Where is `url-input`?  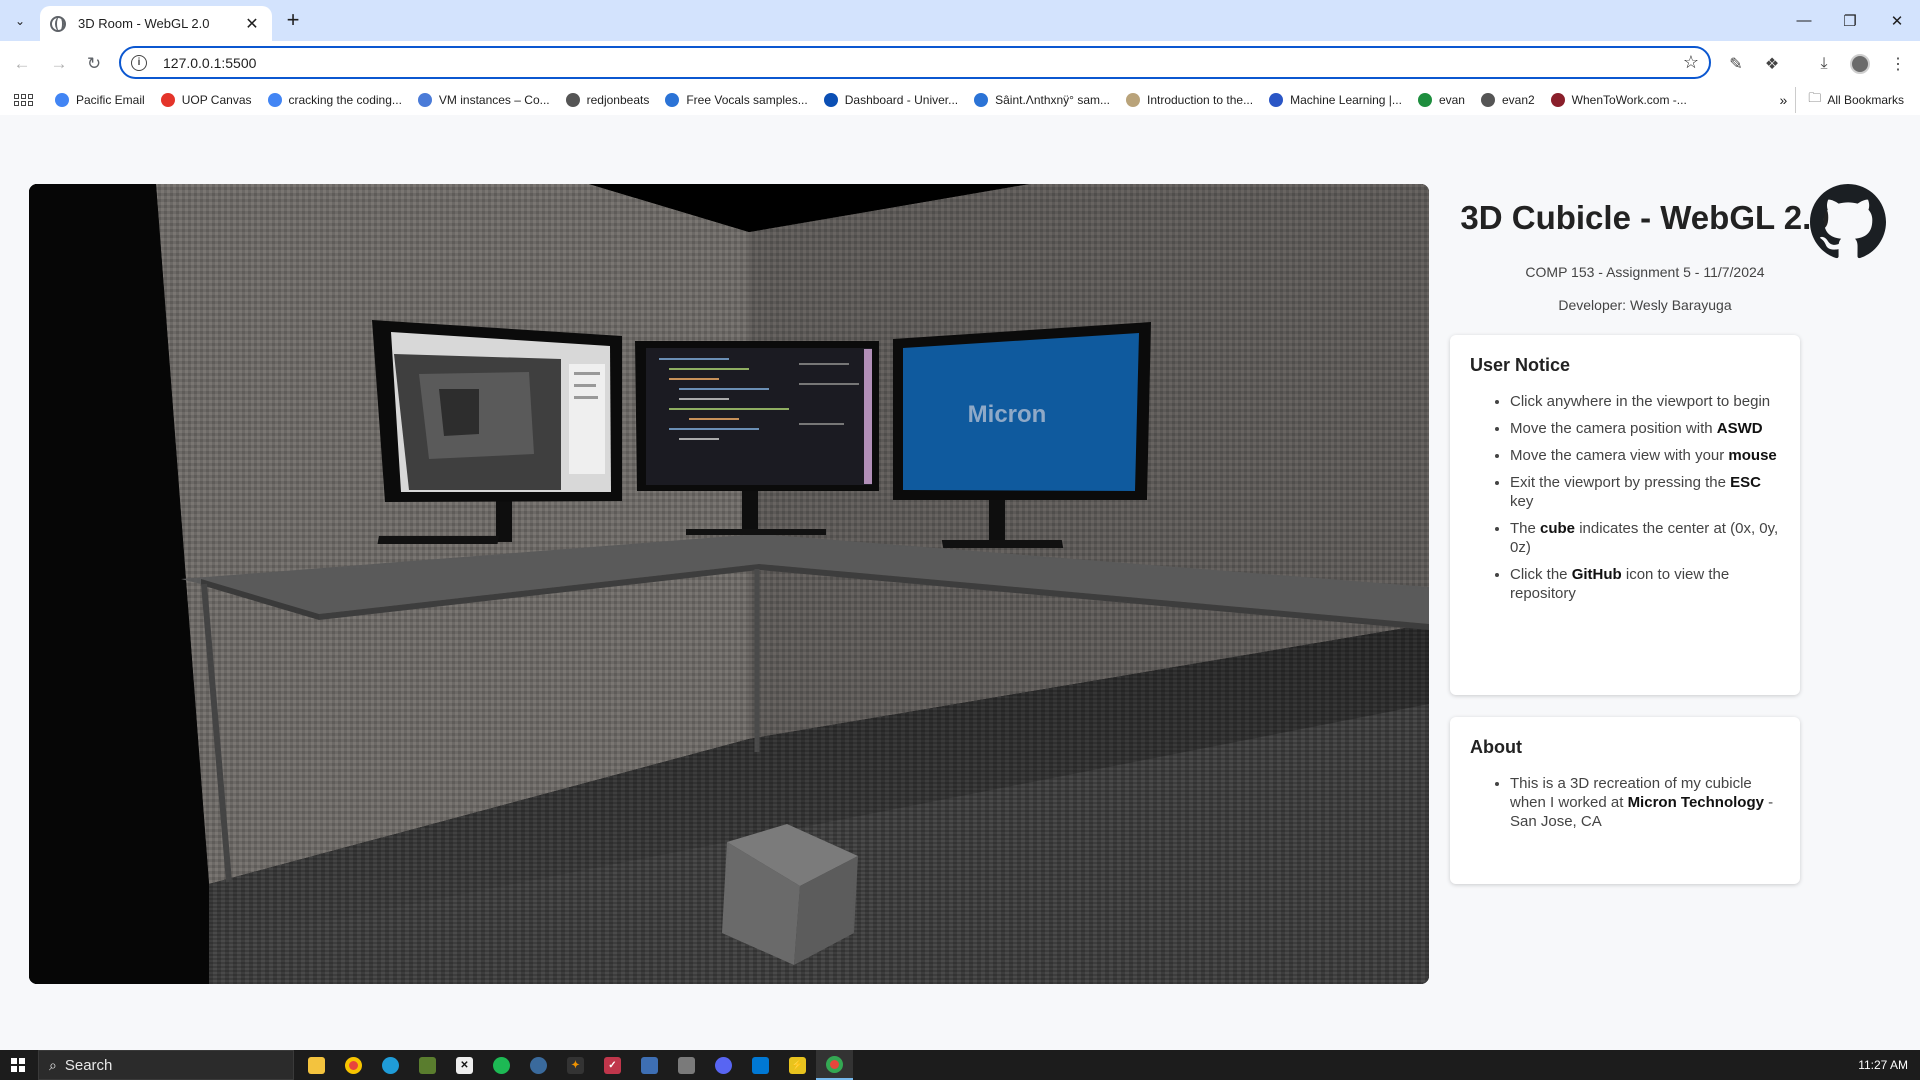 url-input is located at coordinates (863, 62).